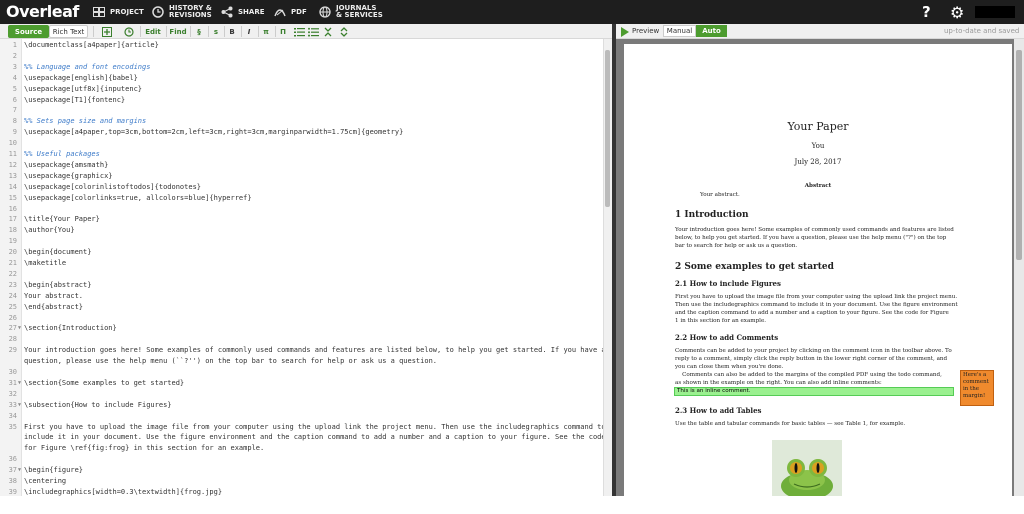 Image resolution: width=1024 pixels, height=514 pixels. What do you see at coordinates (12, 197) in the screenshot?
I see `line-number: 15` at bounding box center [12, 197].